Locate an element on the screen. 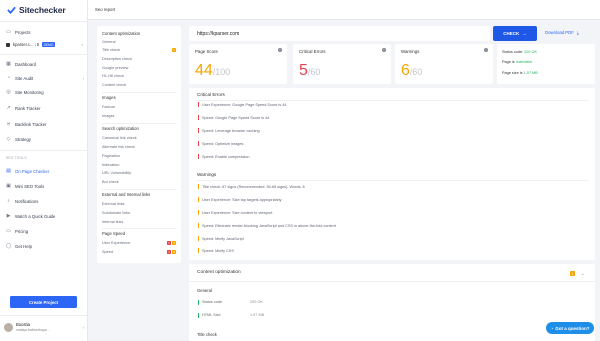 This screenshot has width=600, height=341. help-icon: ◯ is located at coordinates (8, 246).